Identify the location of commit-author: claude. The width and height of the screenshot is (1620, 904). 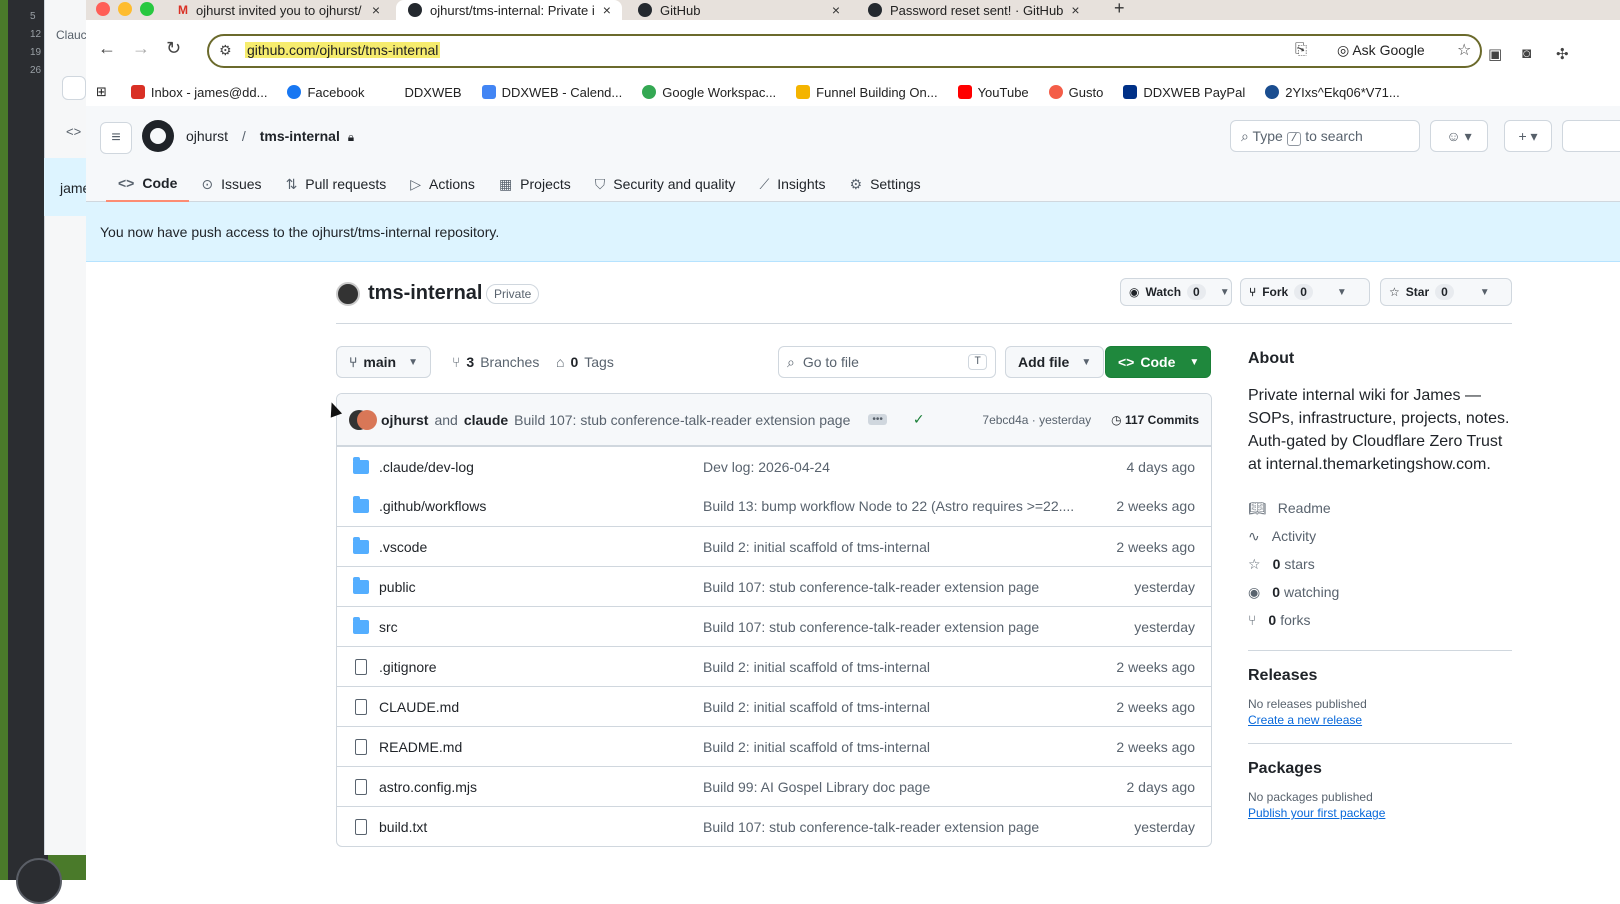
(486, 420).